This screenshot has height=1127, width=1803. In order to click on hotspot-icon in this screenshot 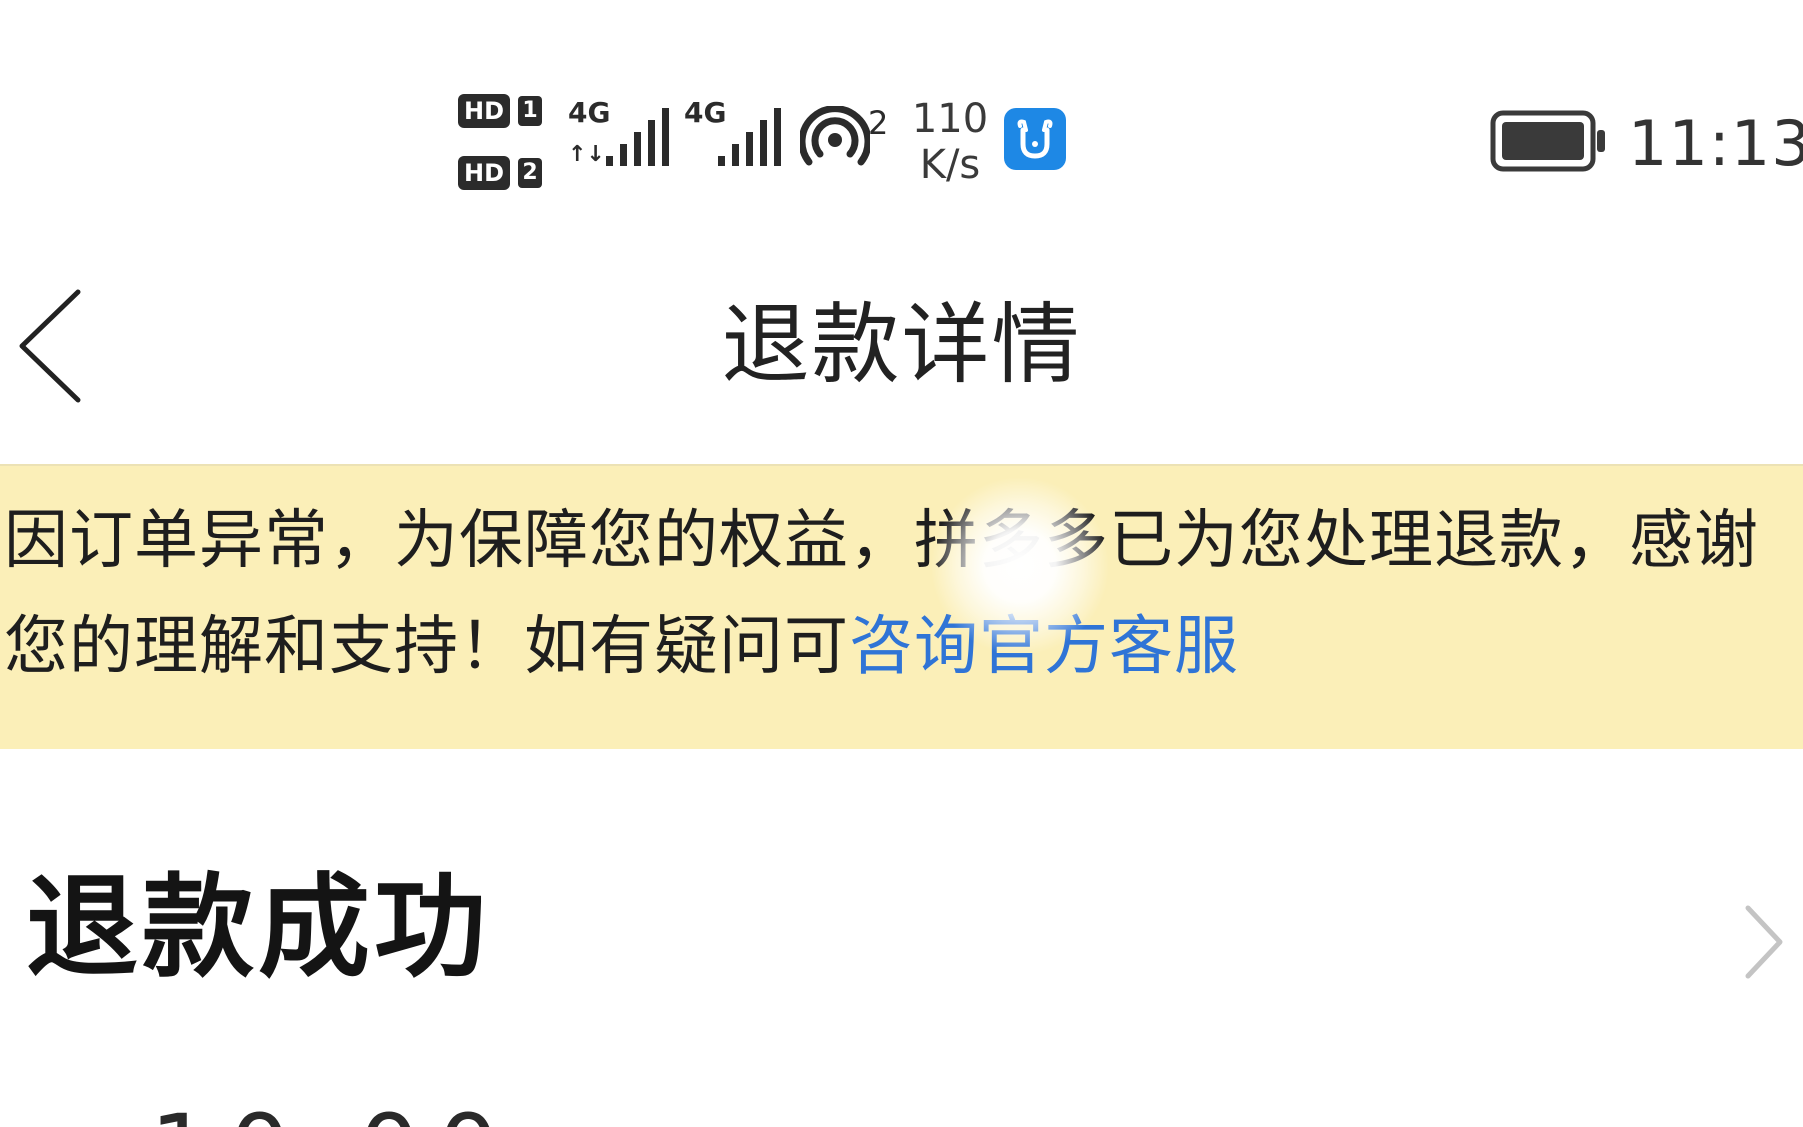, I will do `click(835, 136)`.